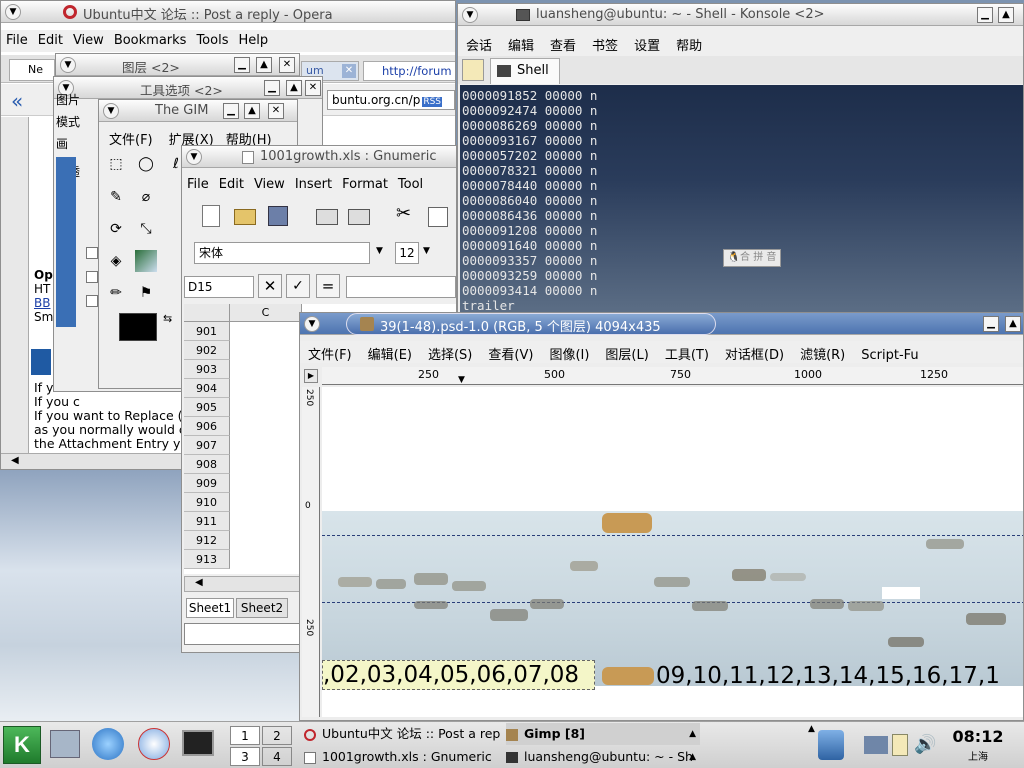 The image size is (1024, 768). Describe the element at coordinates (510, 353) in the screenshot. I see `menu-view: 查看(V)` at that location.